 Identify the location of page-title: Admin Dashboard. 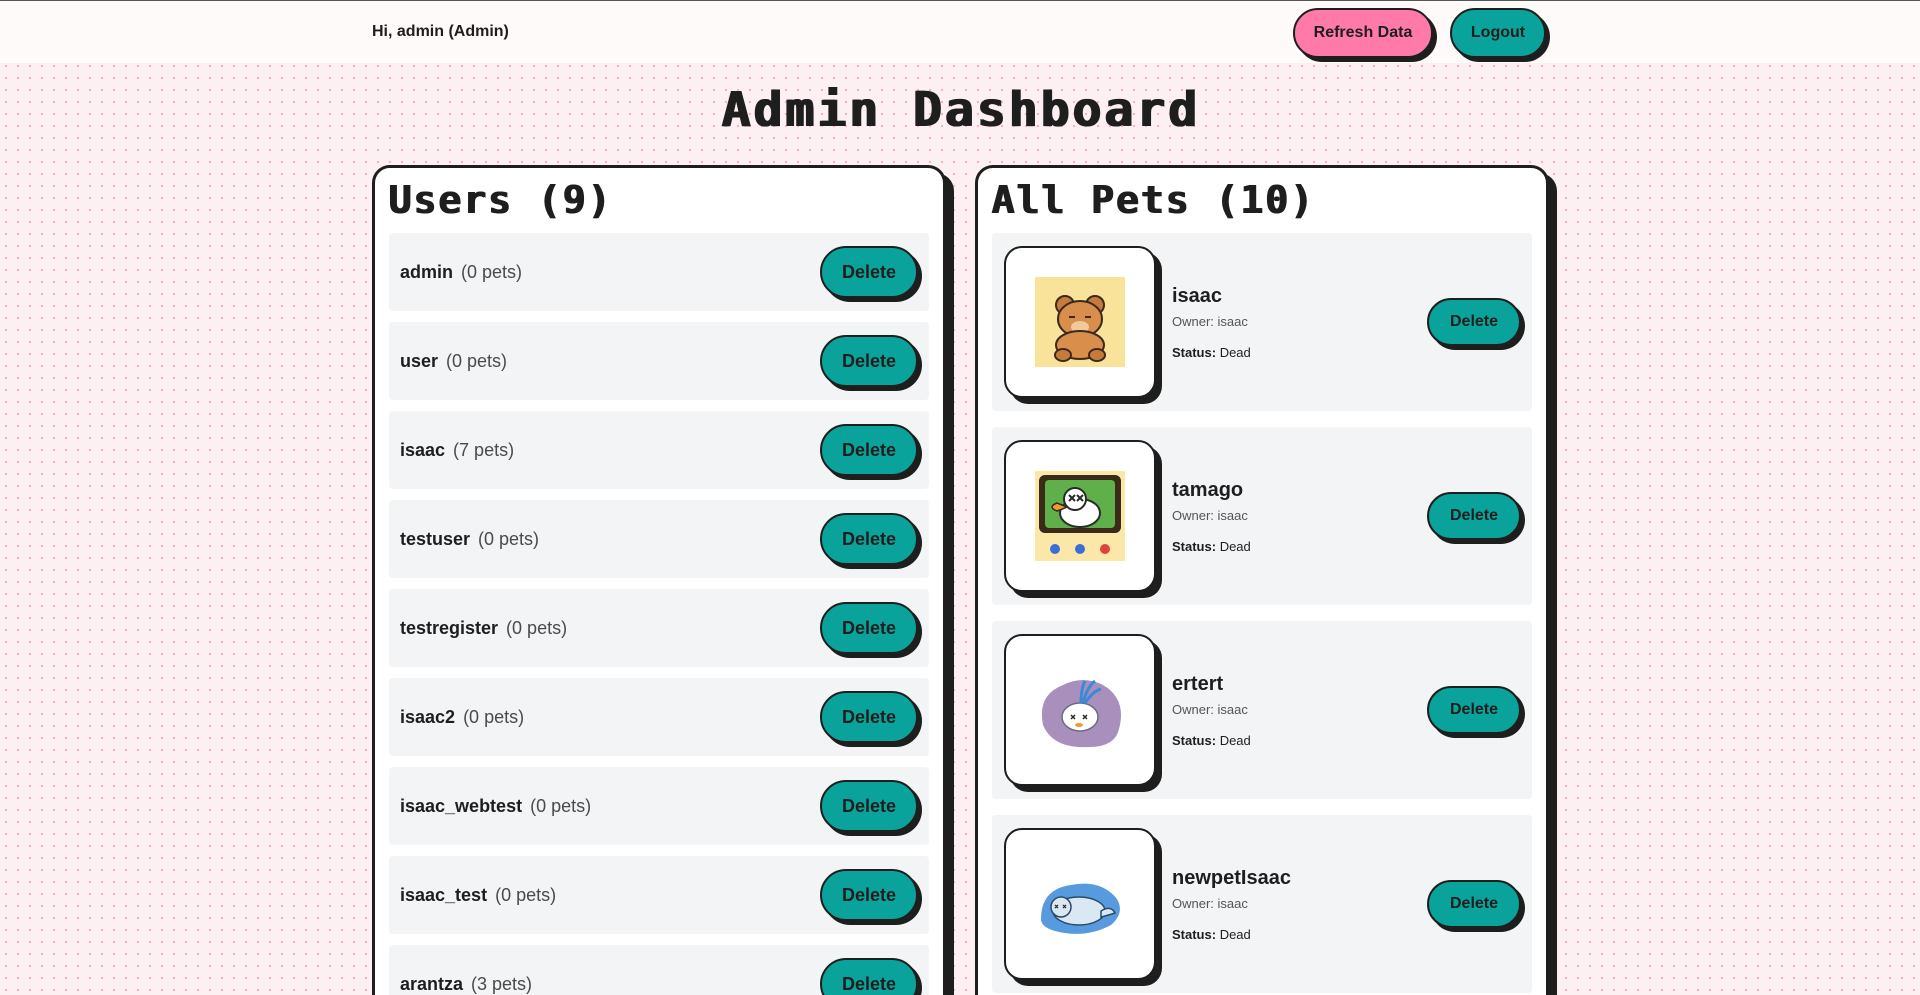
(960, 110).